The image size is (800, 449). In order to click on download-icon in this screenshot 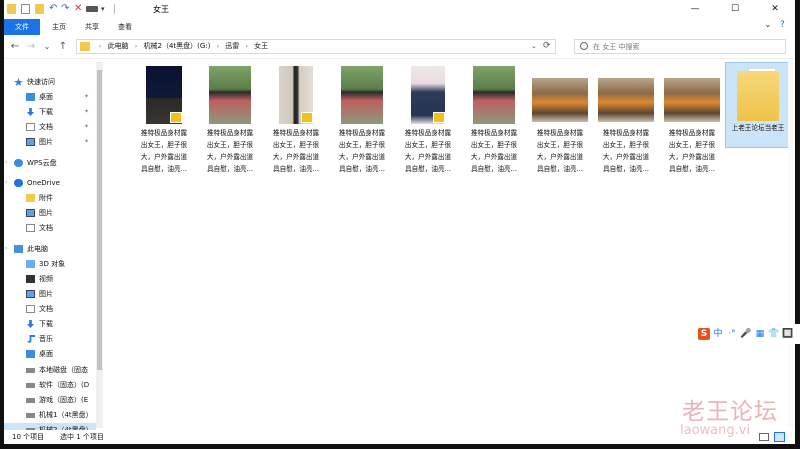, I will do `click(30, 324)`.